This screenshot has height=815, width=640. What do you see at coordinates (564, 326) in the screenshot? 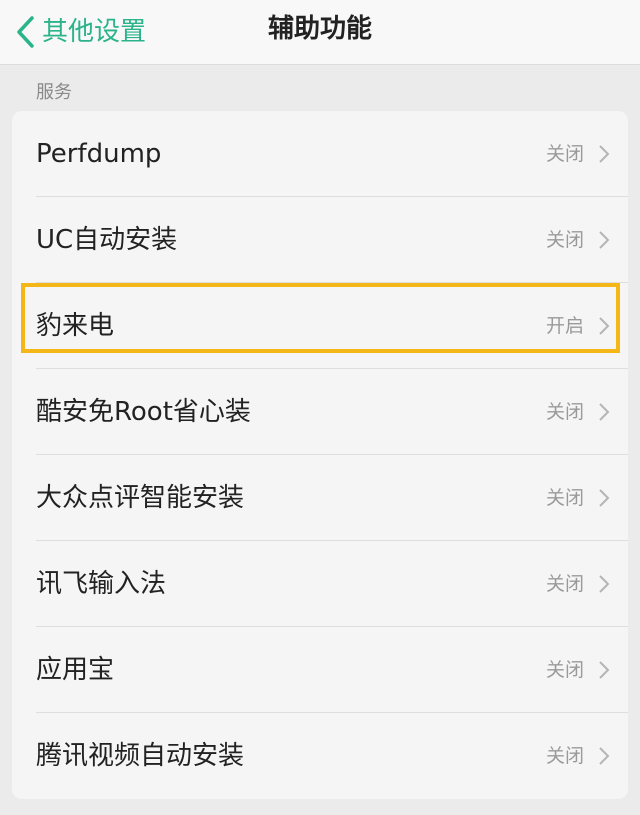
I see `service-status: 开启` at bounding box center [564, 326].